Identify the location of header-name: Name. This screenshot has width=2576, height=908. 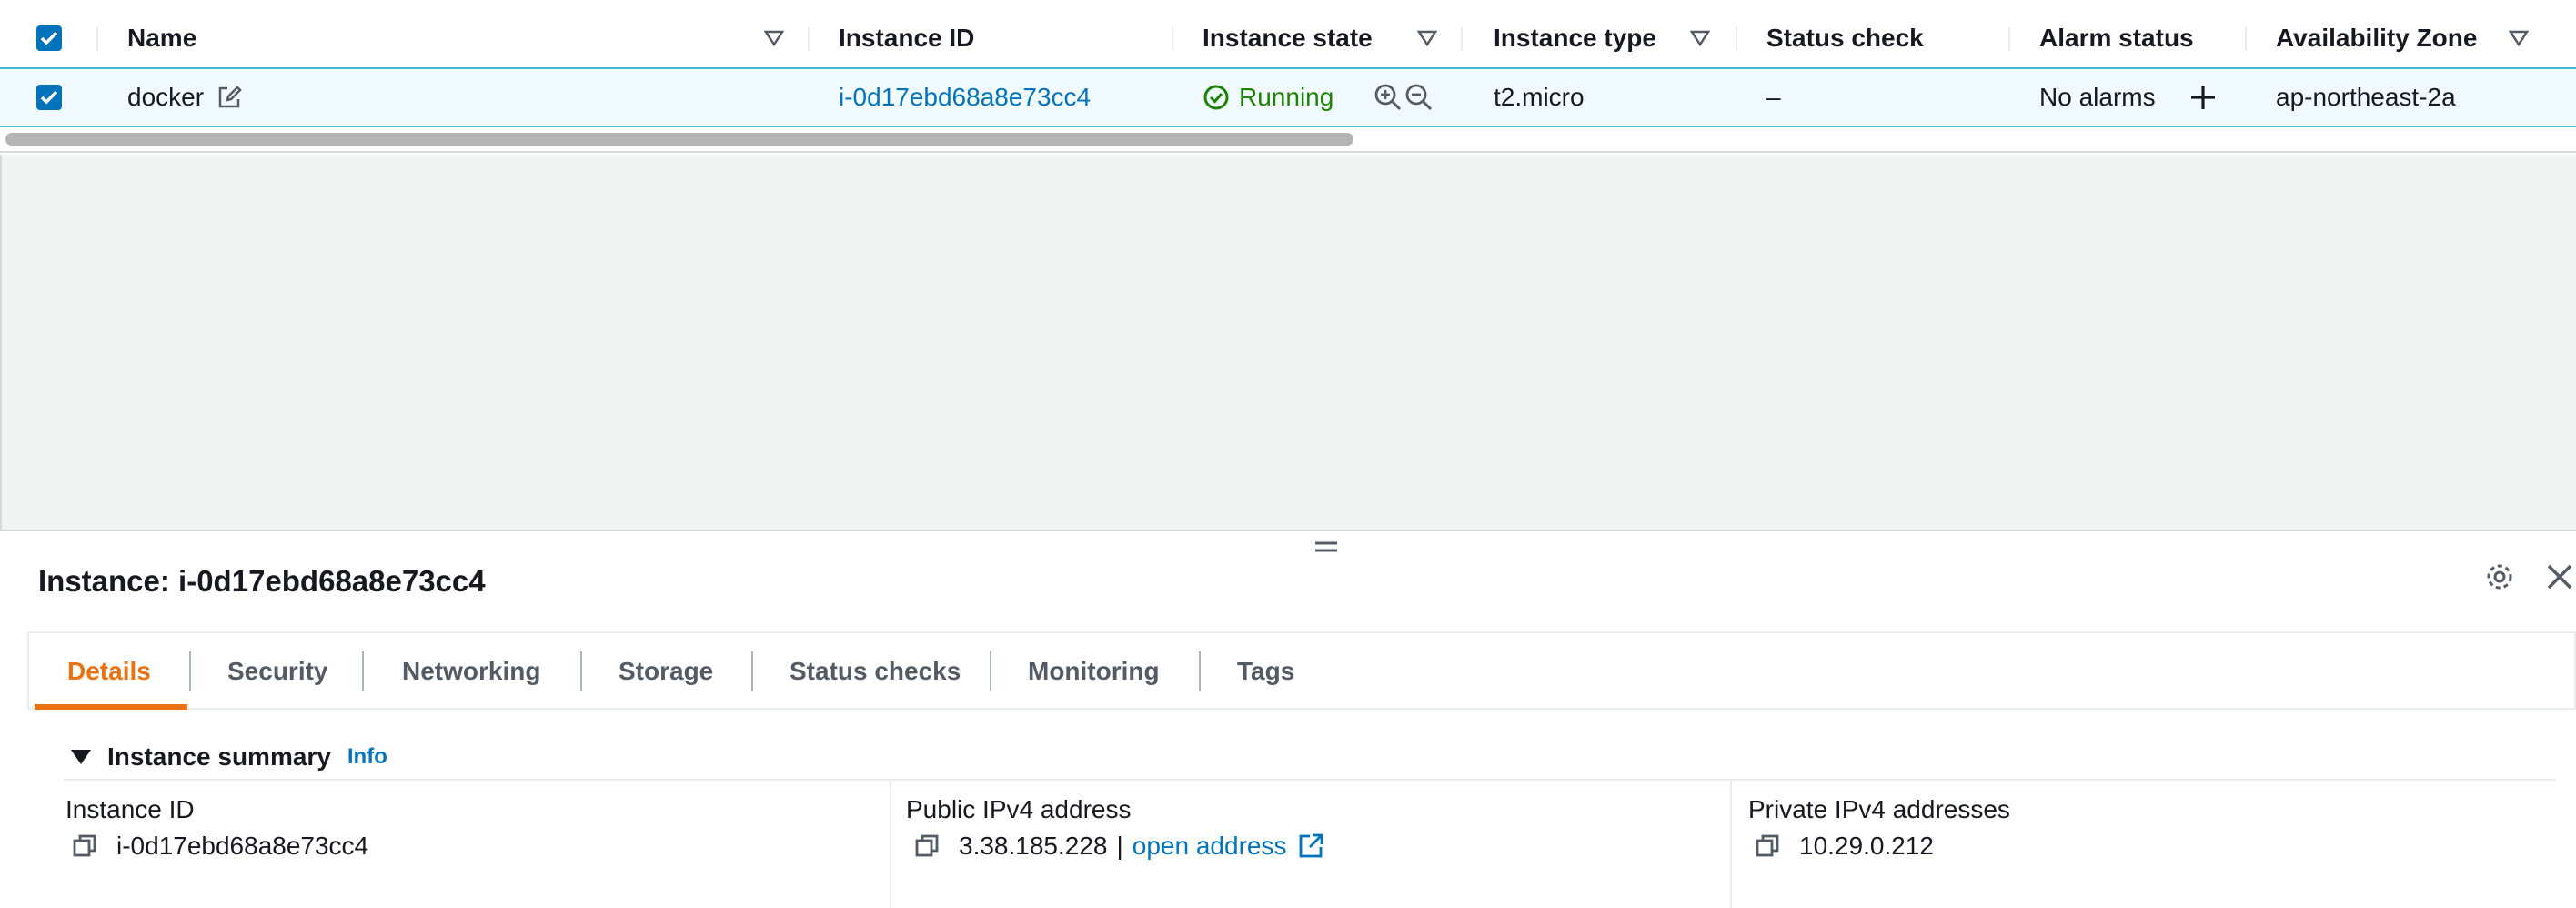
(161, 38).